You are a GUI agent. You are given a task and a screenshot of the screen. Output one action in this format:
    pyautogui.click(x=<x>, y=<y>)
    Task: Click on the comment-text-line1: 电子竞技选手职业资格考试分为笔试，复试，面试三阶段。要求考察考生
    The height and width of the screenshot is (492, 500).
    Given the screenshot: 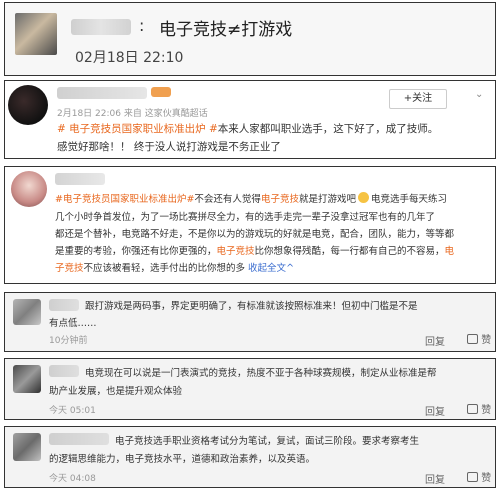 What is the action you would take?
    pyautogui.click(x=267, y=441)
    